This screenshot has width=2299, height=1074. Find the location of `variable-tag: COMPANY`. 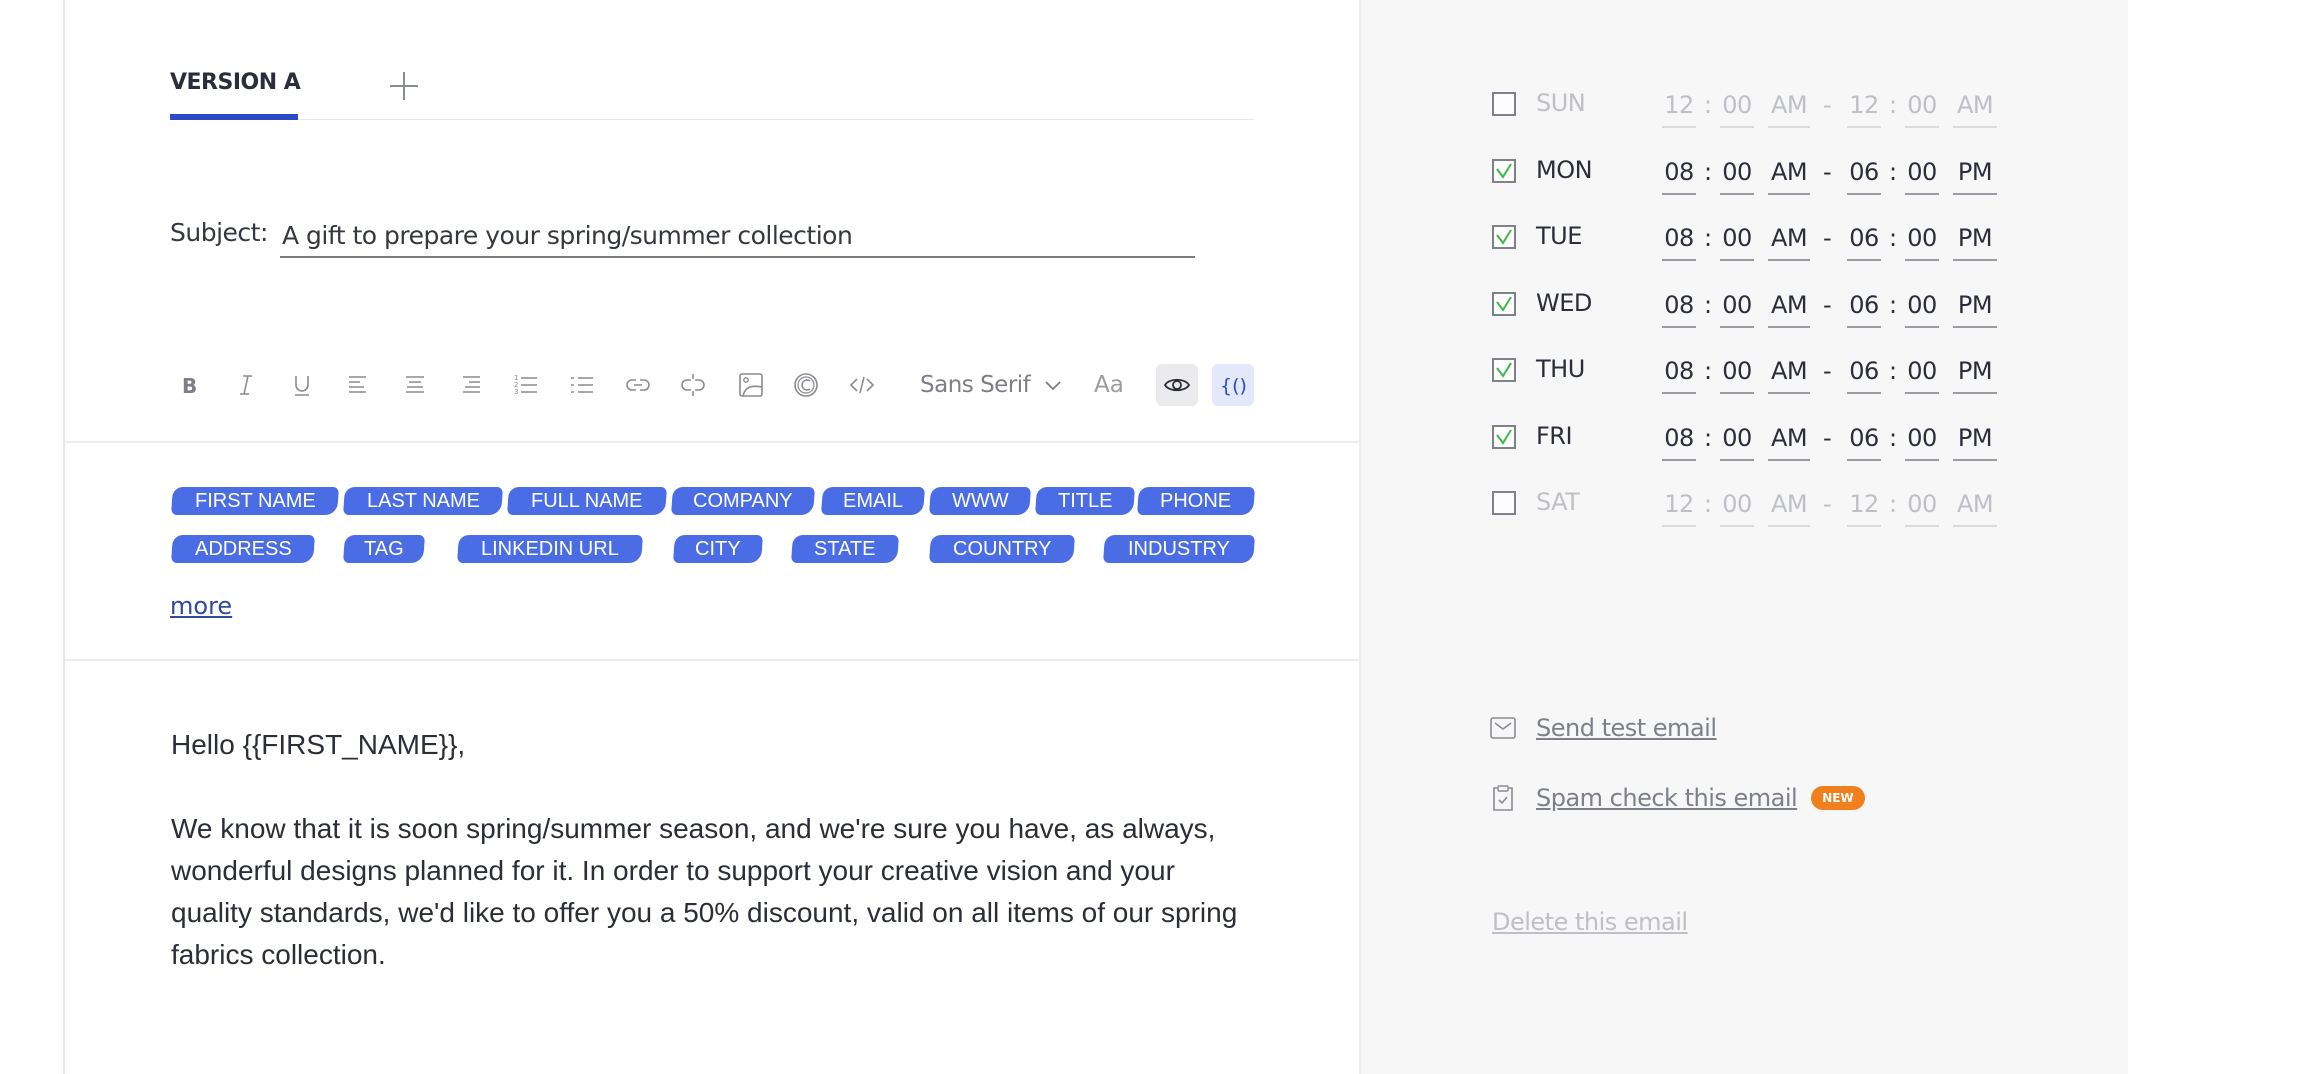

variable-tag: COMPANY is located at coordinates (743, 501).